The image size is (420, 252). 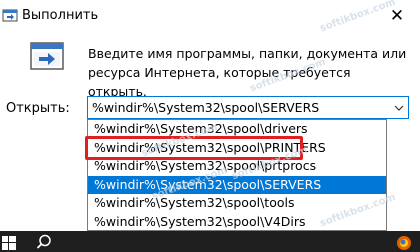 What do you see at coordinates (237, 184) in the screenshot?
I see `dropdown-item-selected: %windir%\System32\spool\SERVERS` at bounding box center [237, 184].